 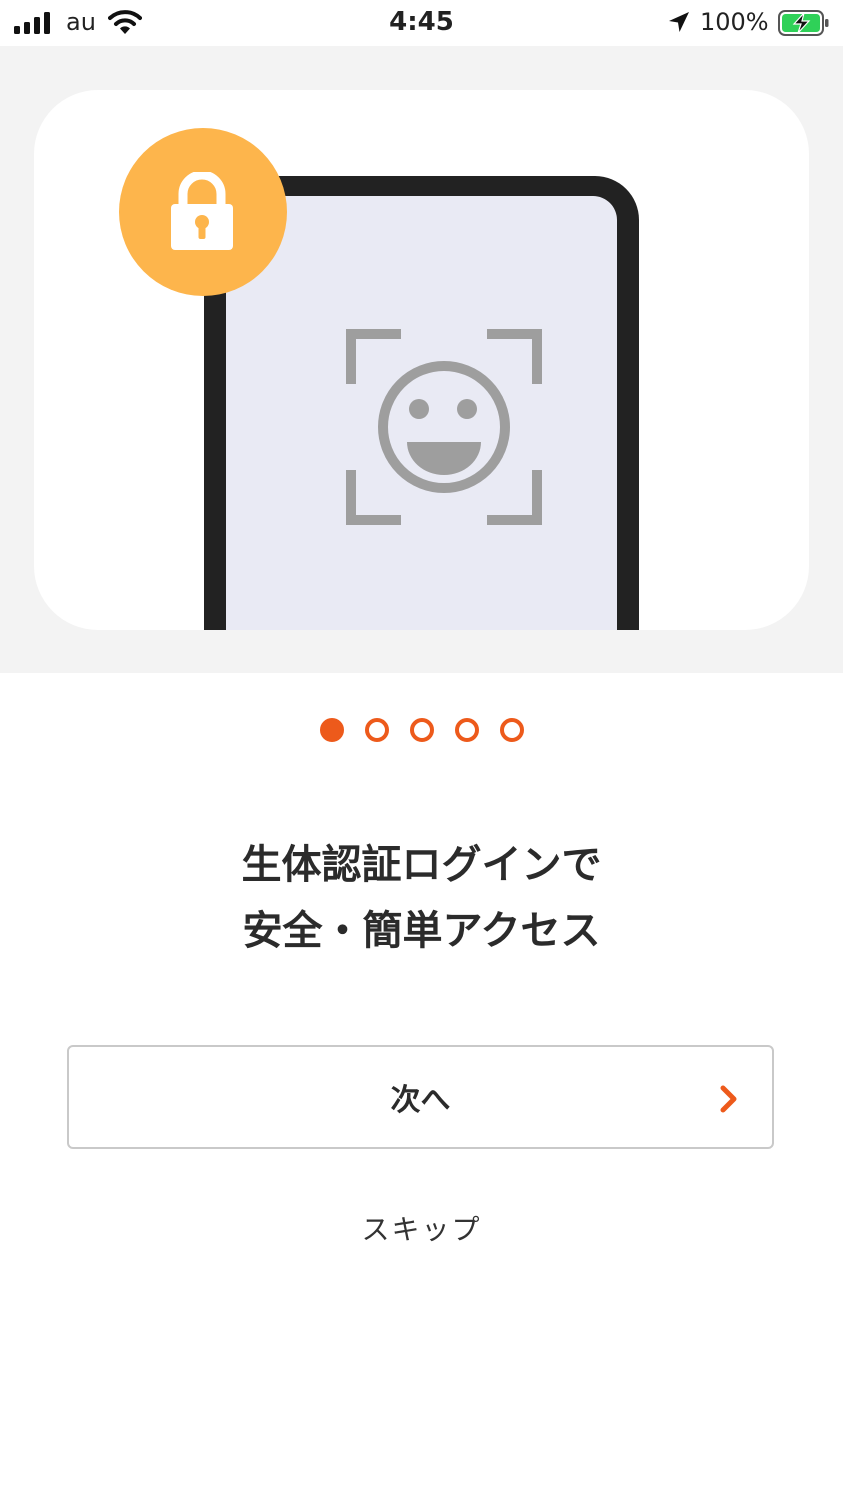 I want to click on headline-line-1: 生体認証ログインで, so click(x=421, y=865).